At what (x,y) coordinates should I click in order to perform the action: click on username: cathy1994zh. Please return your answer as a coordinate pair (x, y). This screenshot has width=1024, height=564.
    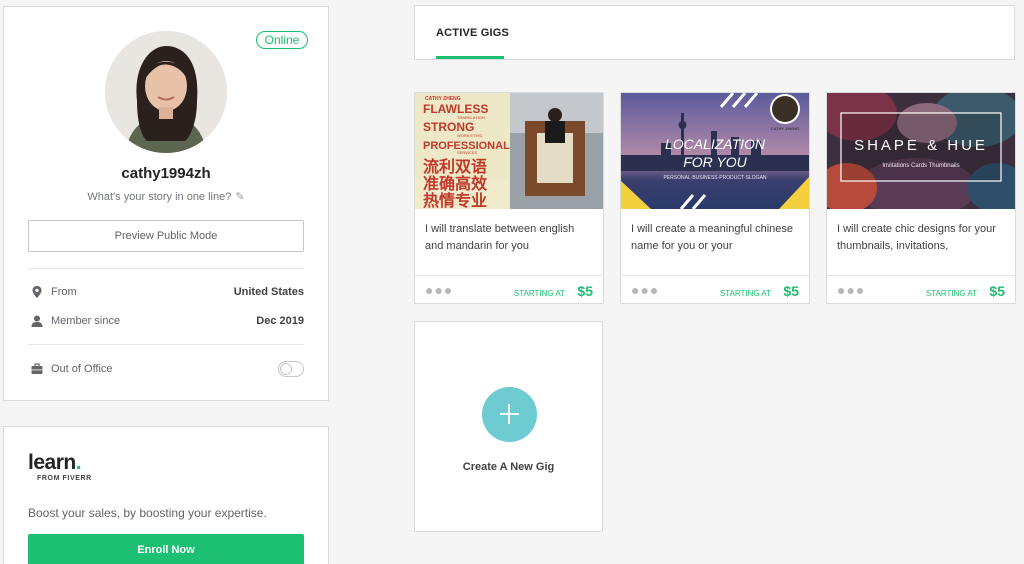
    Looking at the image, I should click on (166, 173).